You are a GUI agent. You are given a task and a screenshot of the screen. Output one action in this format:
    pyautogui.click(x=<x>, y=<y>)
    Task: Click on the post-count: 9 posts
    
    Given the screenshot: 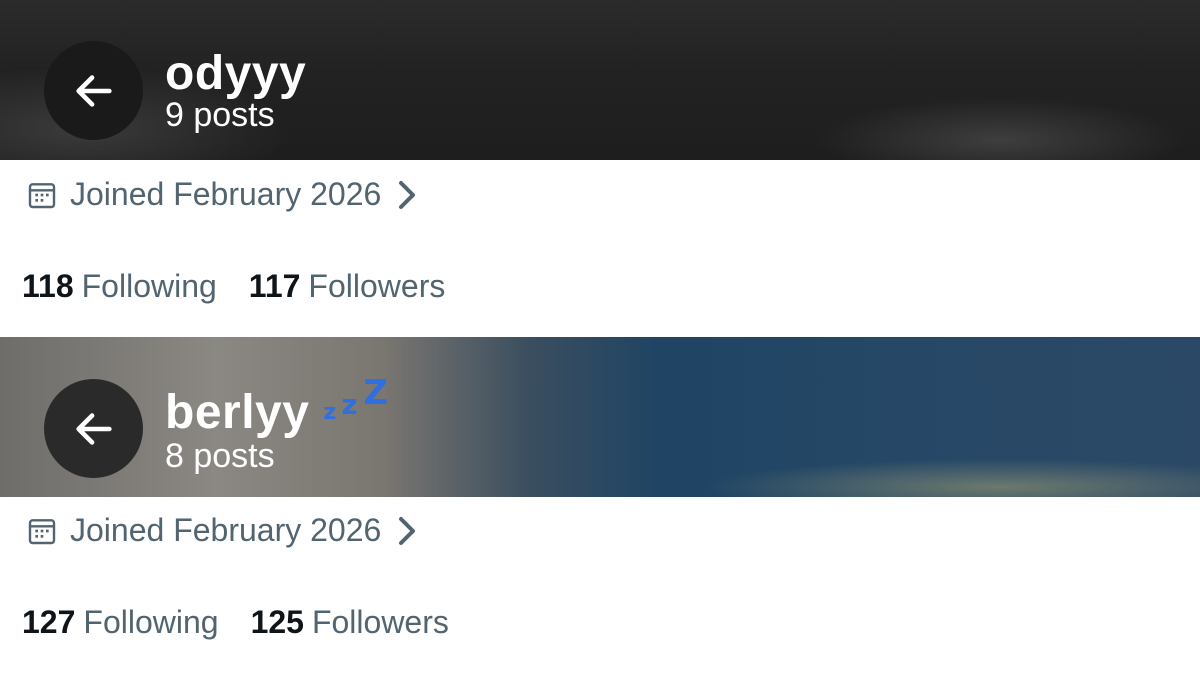 What is the action you would take?
    pyautogui.click(x=220, y=115)
    